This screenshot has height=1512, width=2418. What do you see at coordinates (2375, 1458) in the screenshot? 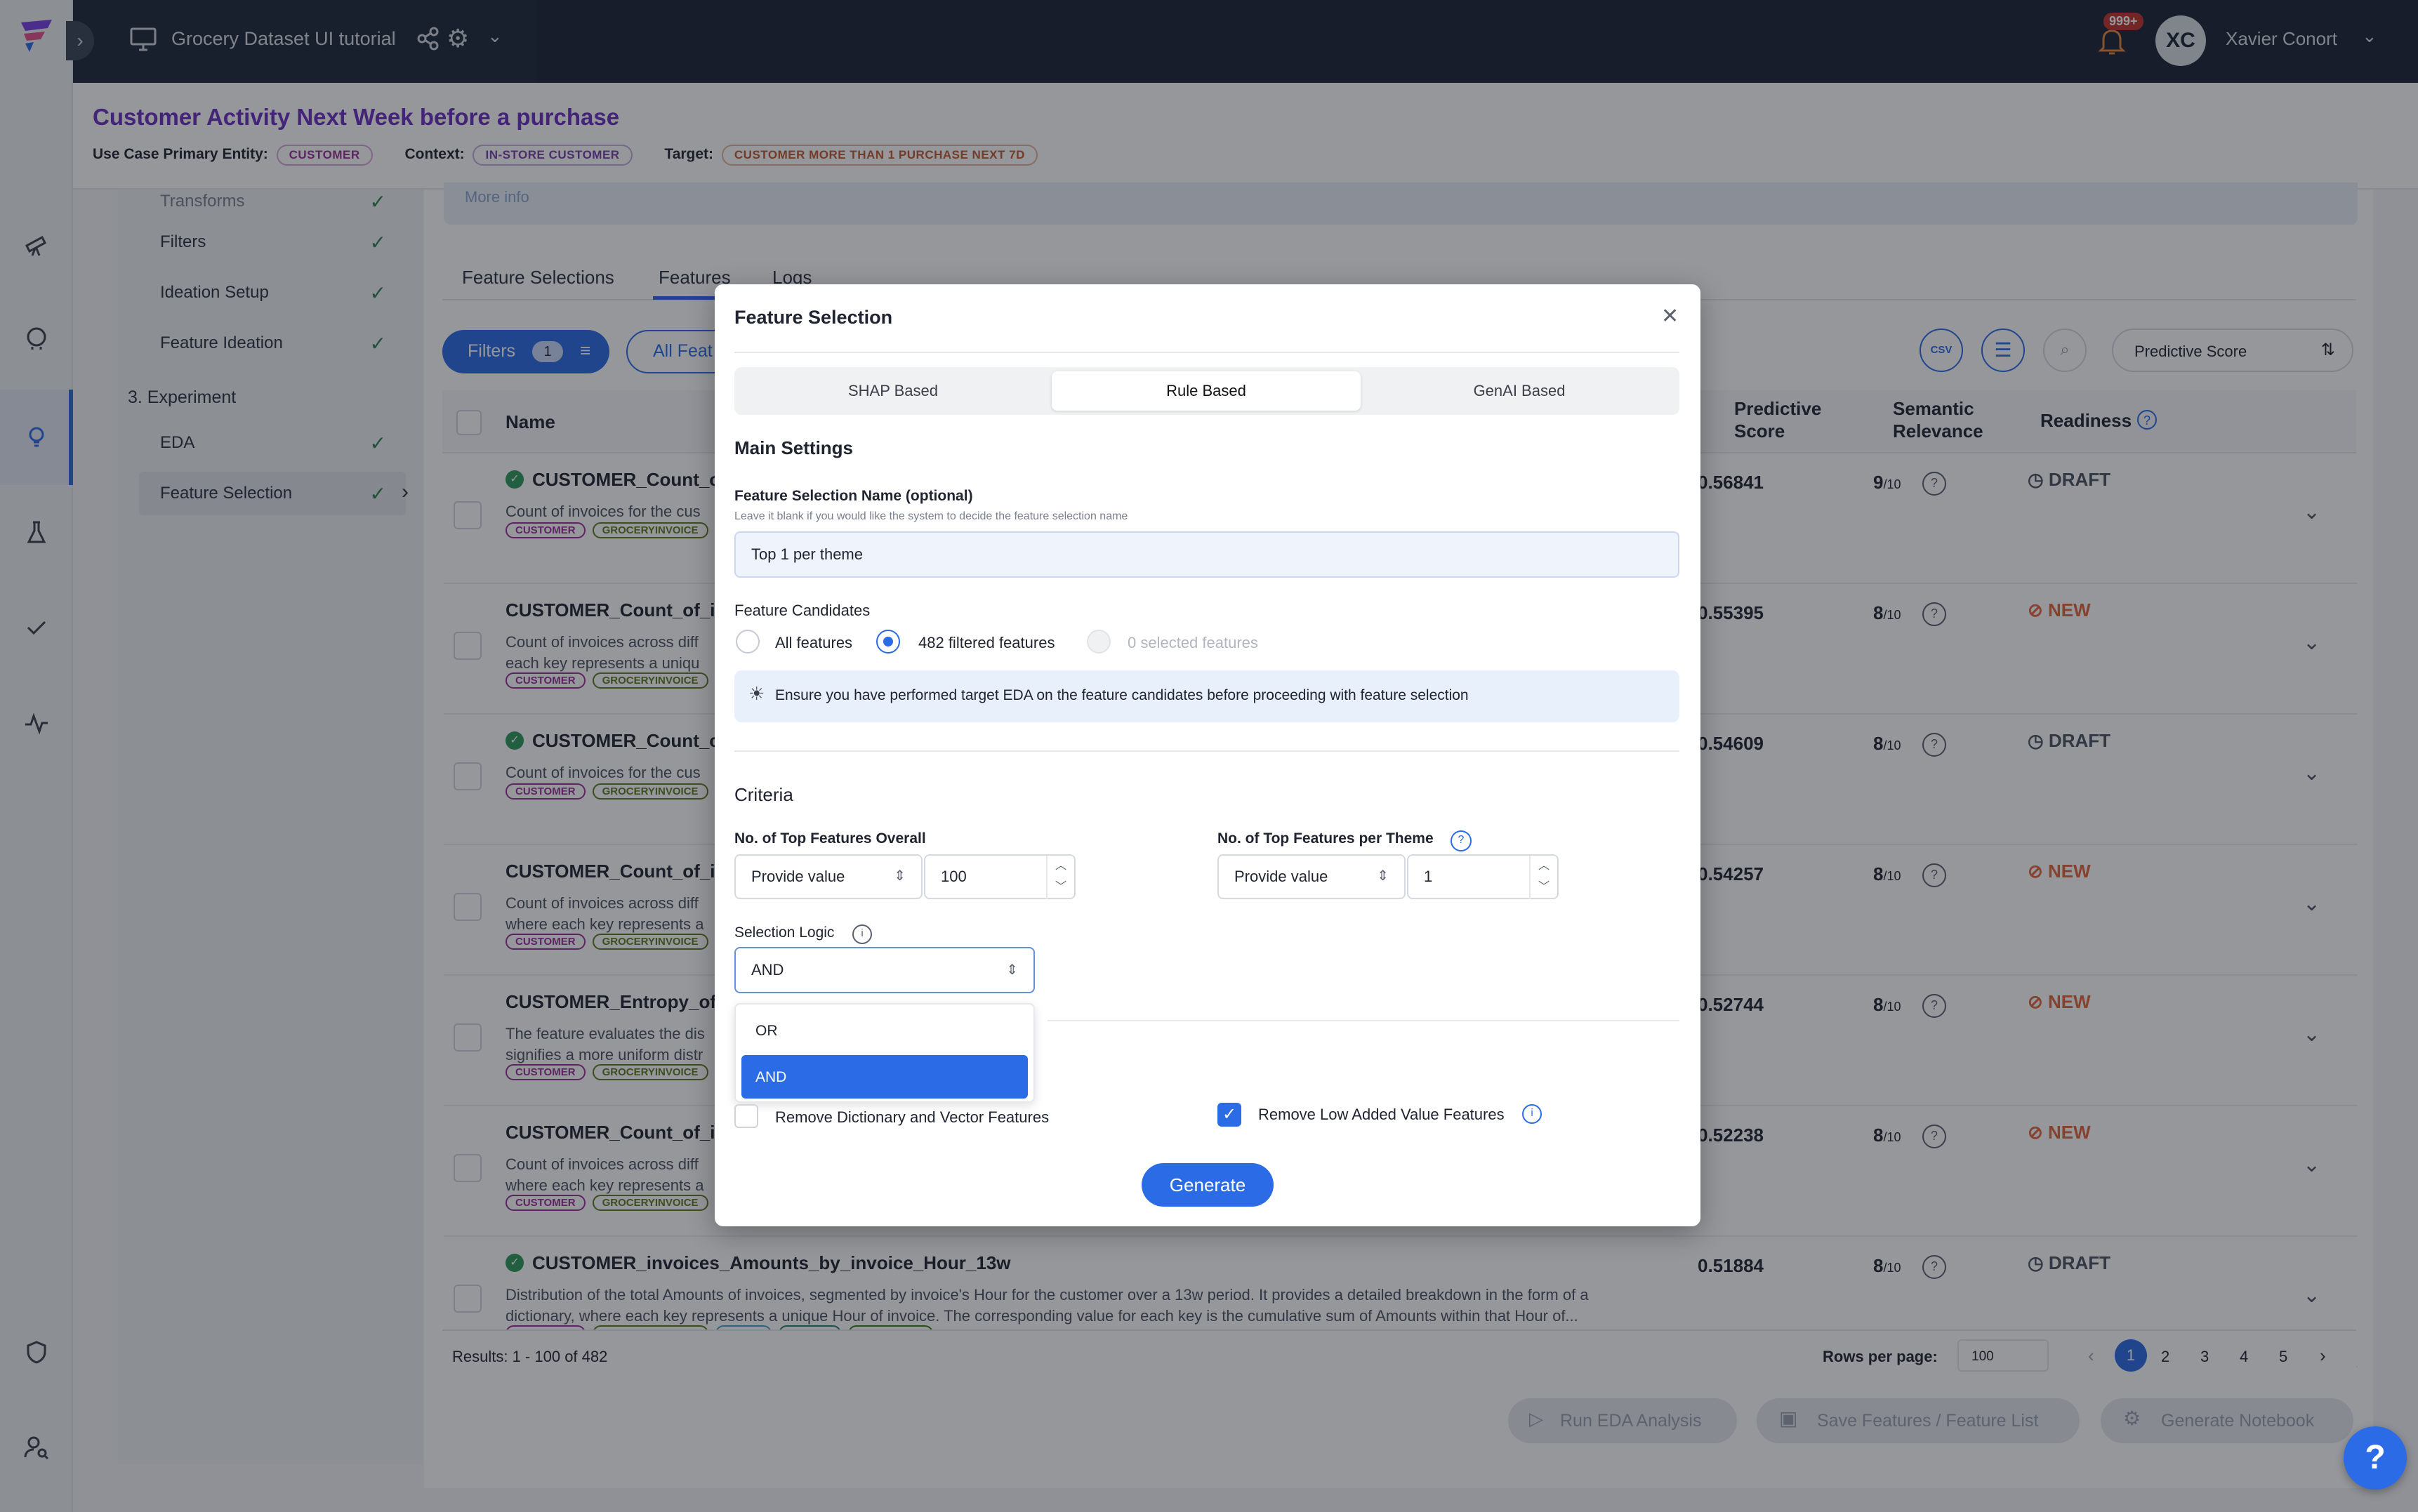
I see `help-fab-button: ?` at bounding box center [2375, 1458].